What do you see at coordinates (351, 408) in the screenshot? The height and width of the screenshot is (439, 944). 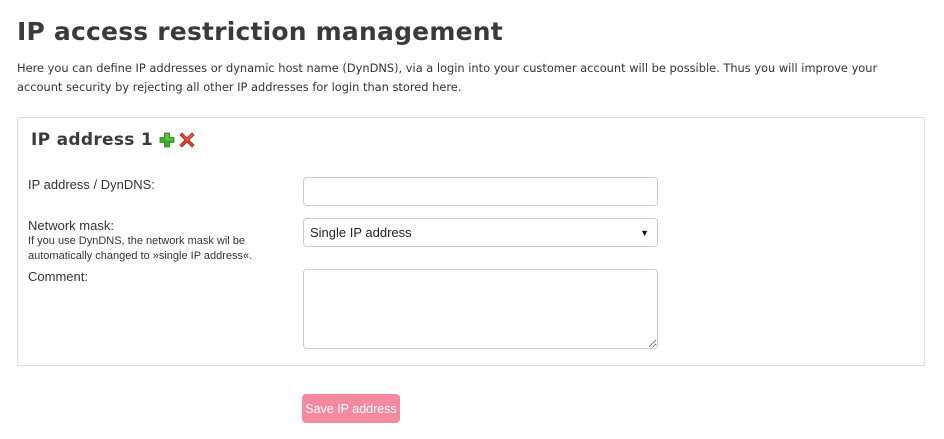 I see `save-ip-address-button: Save IP address` at bounding box center [351, 408].